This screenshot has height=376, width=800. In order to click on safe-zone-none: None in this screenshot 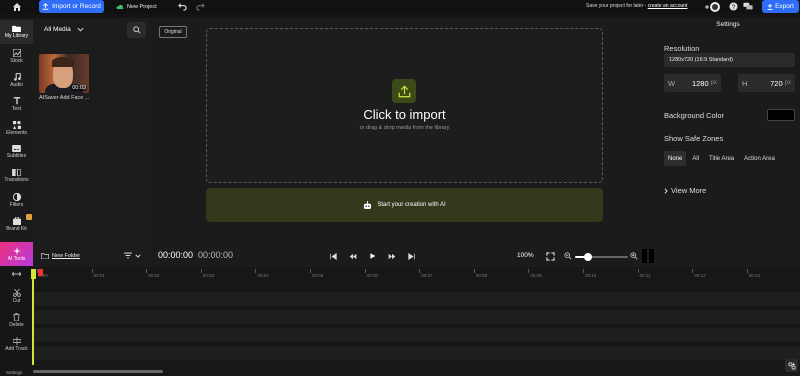, I will do `click(675, 158)`.